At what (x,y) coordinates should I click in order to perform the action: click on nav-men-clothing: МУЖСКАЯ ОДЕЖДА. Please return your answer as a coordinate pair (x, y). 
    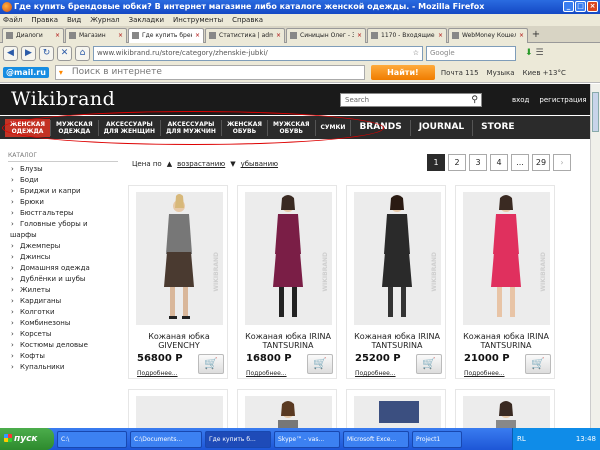
    Looking at the image, I should click on (74, 128).